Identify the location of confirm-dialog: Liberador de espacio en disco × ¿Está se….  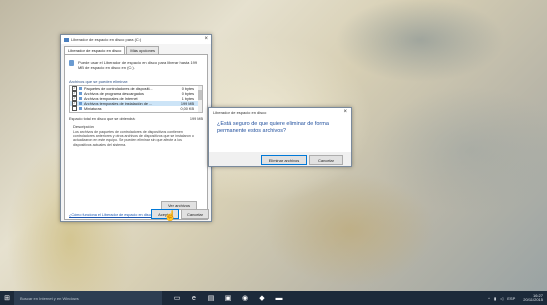
(280, 137).